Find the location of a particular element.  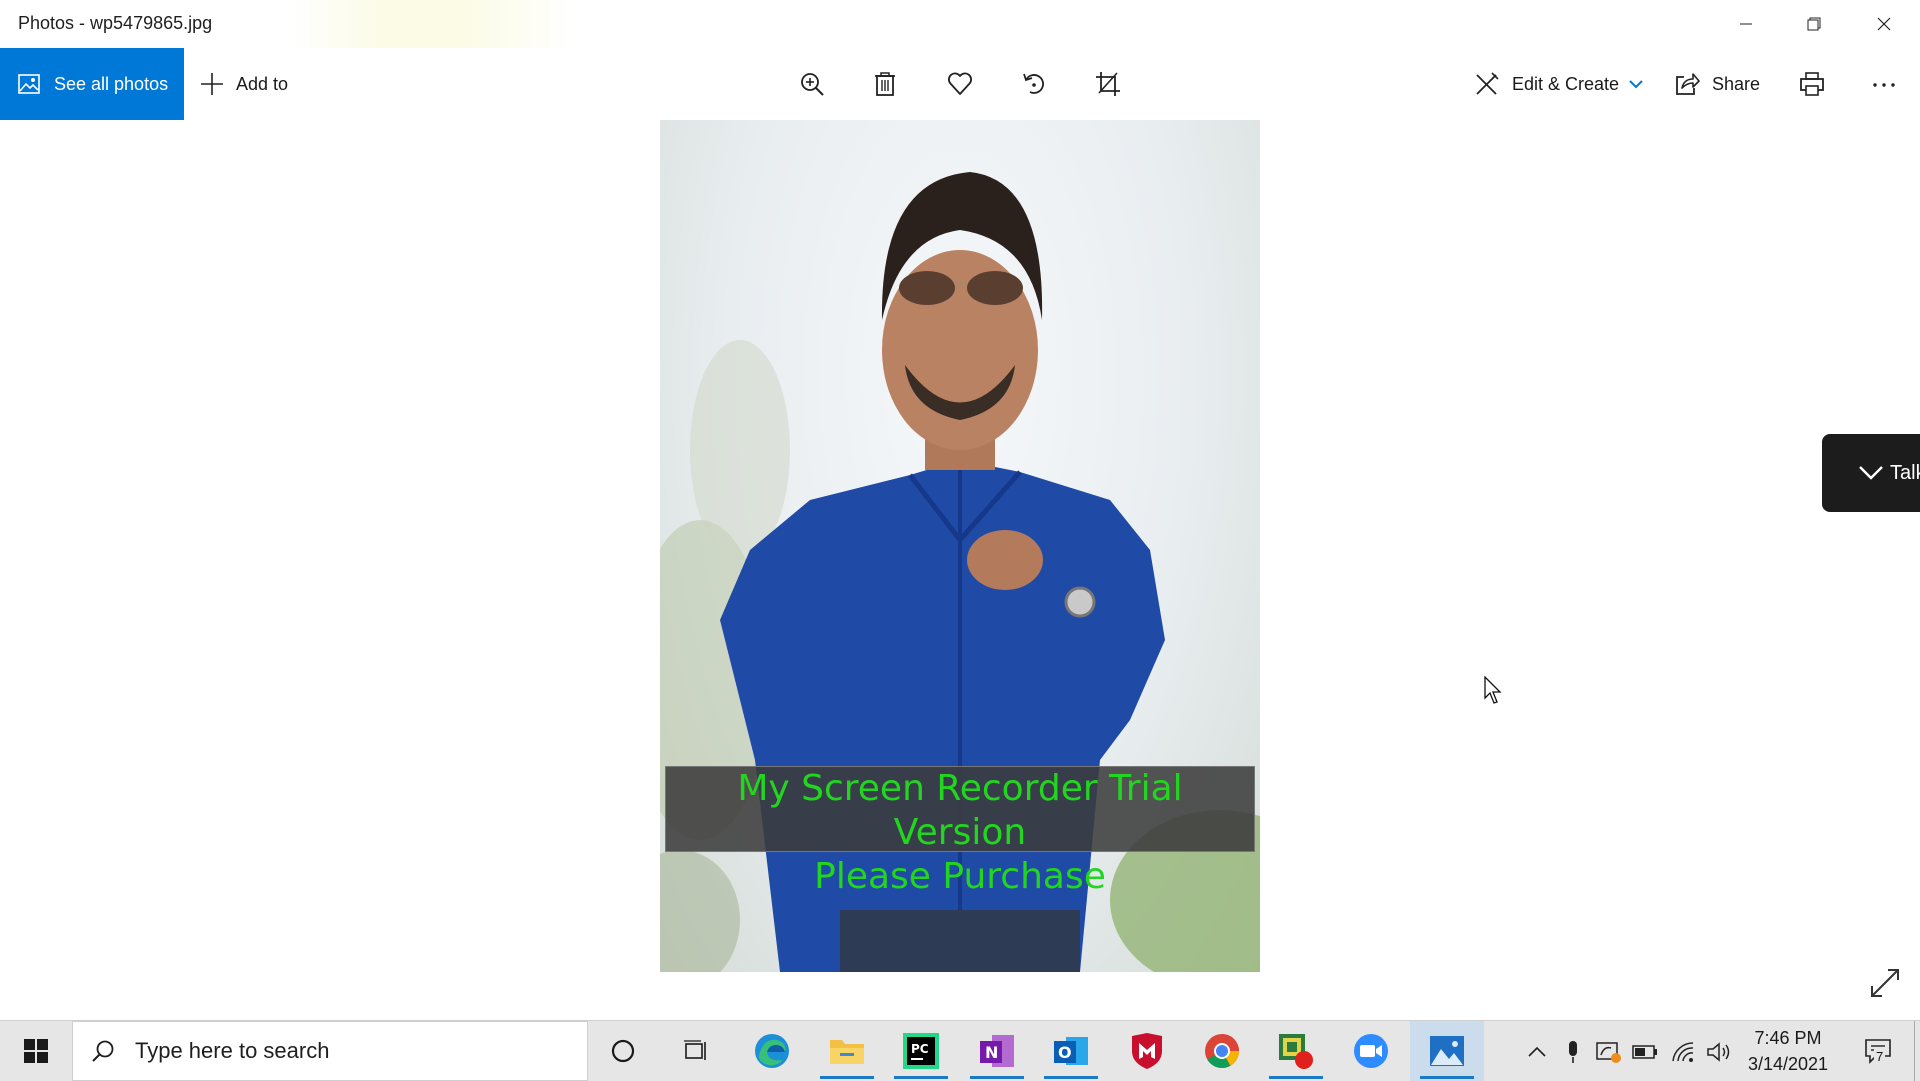

favorite-icon is located at coordinates (960, 83).